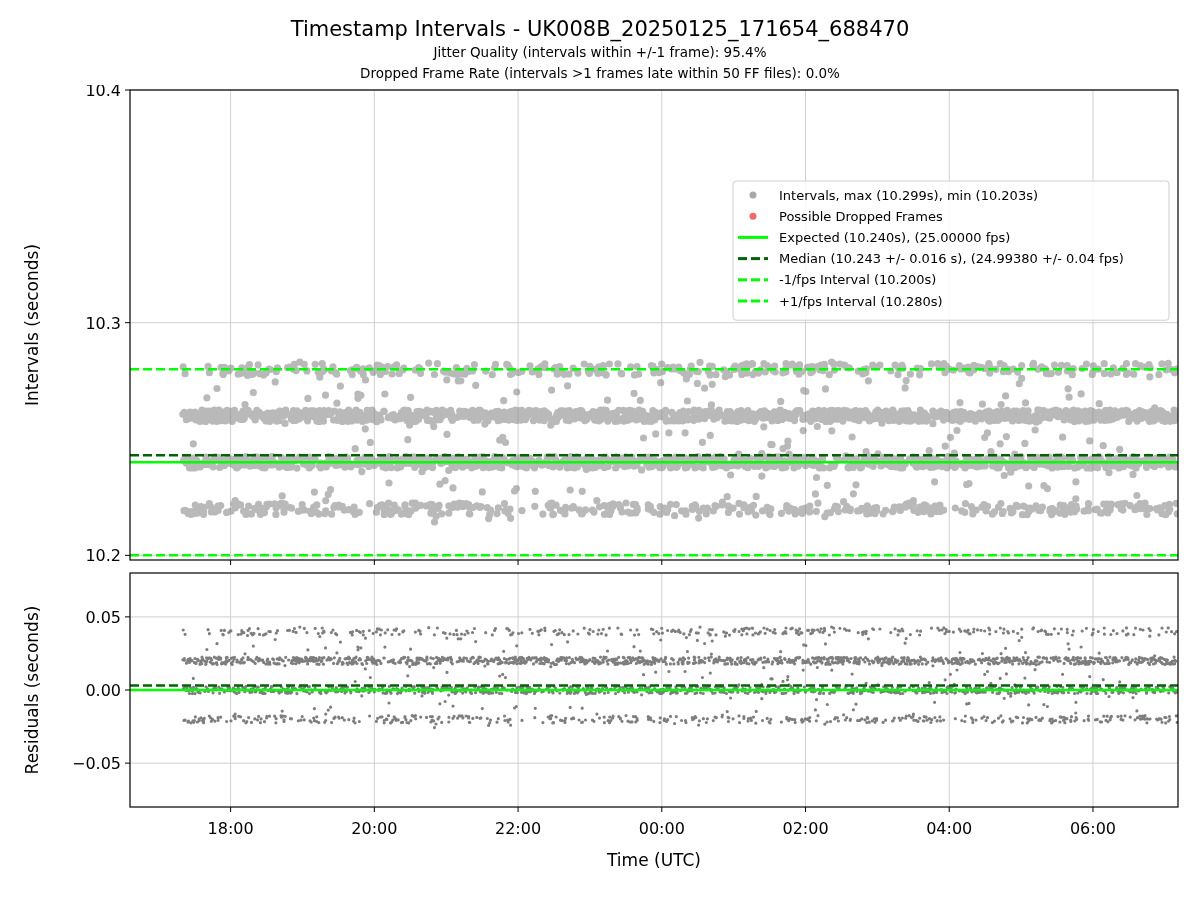 This screenshot has width=1200, height=900. What do you see at coordinates (600, 52) in the screenshot?
I see `chart-subtitle: Jitter Quality (intervals within +/-1 frame): 95.4%` at bounding box center [600, 52].